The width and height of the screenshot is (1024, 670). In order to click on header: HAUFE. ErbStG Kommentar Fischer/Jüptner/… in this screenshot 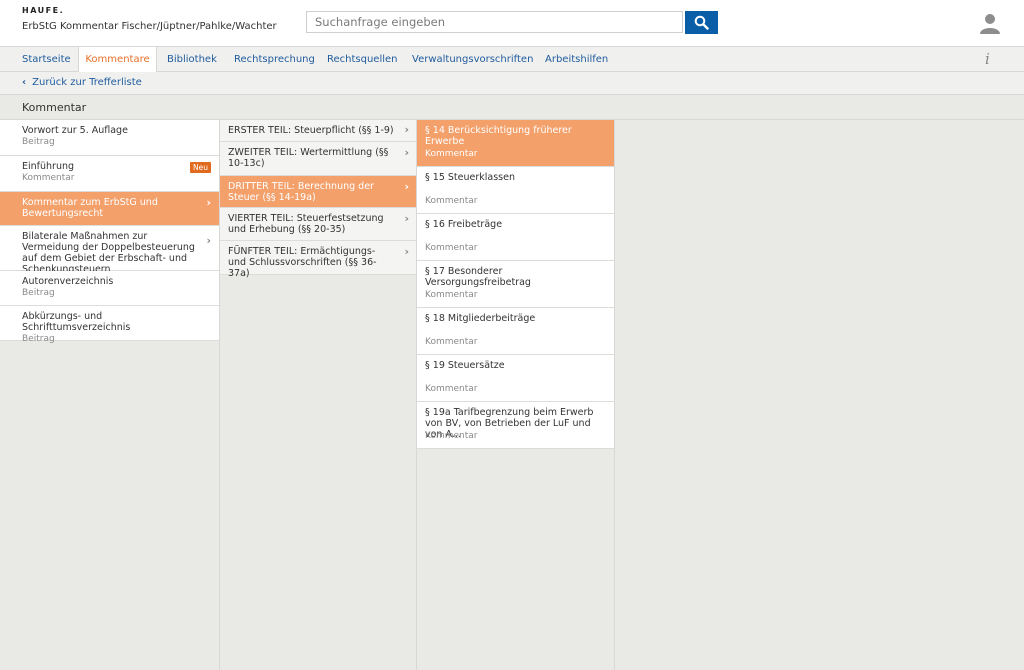, I will do `click(512, 23)`.